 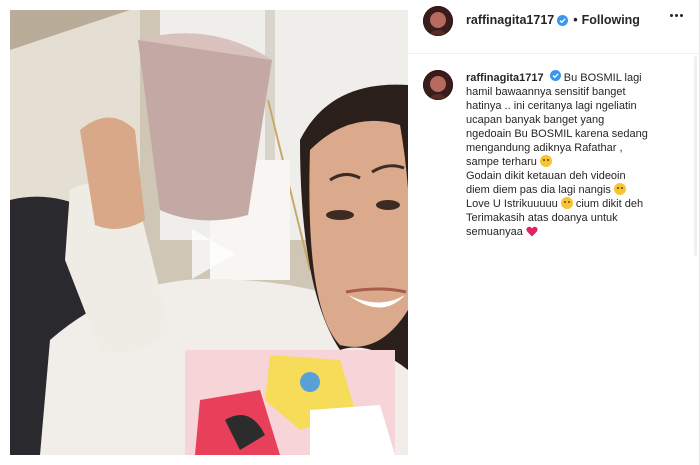 What do you see at coordinates (546, 92) in the screenshot?
I see `caption-line: hamil bawaannya sensitif banget` at bounding box center [546, 92].